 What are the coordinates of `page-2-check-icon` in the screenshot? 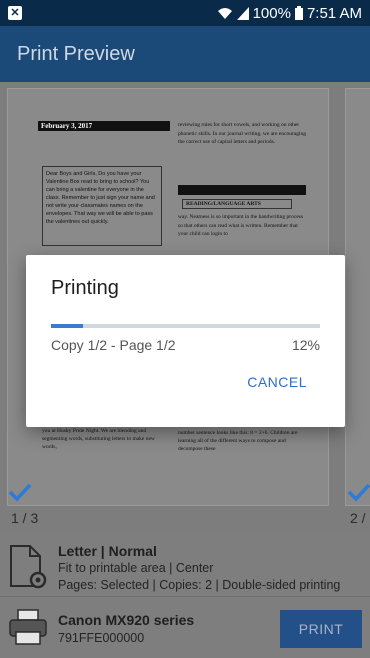 It's located at (358, 492).